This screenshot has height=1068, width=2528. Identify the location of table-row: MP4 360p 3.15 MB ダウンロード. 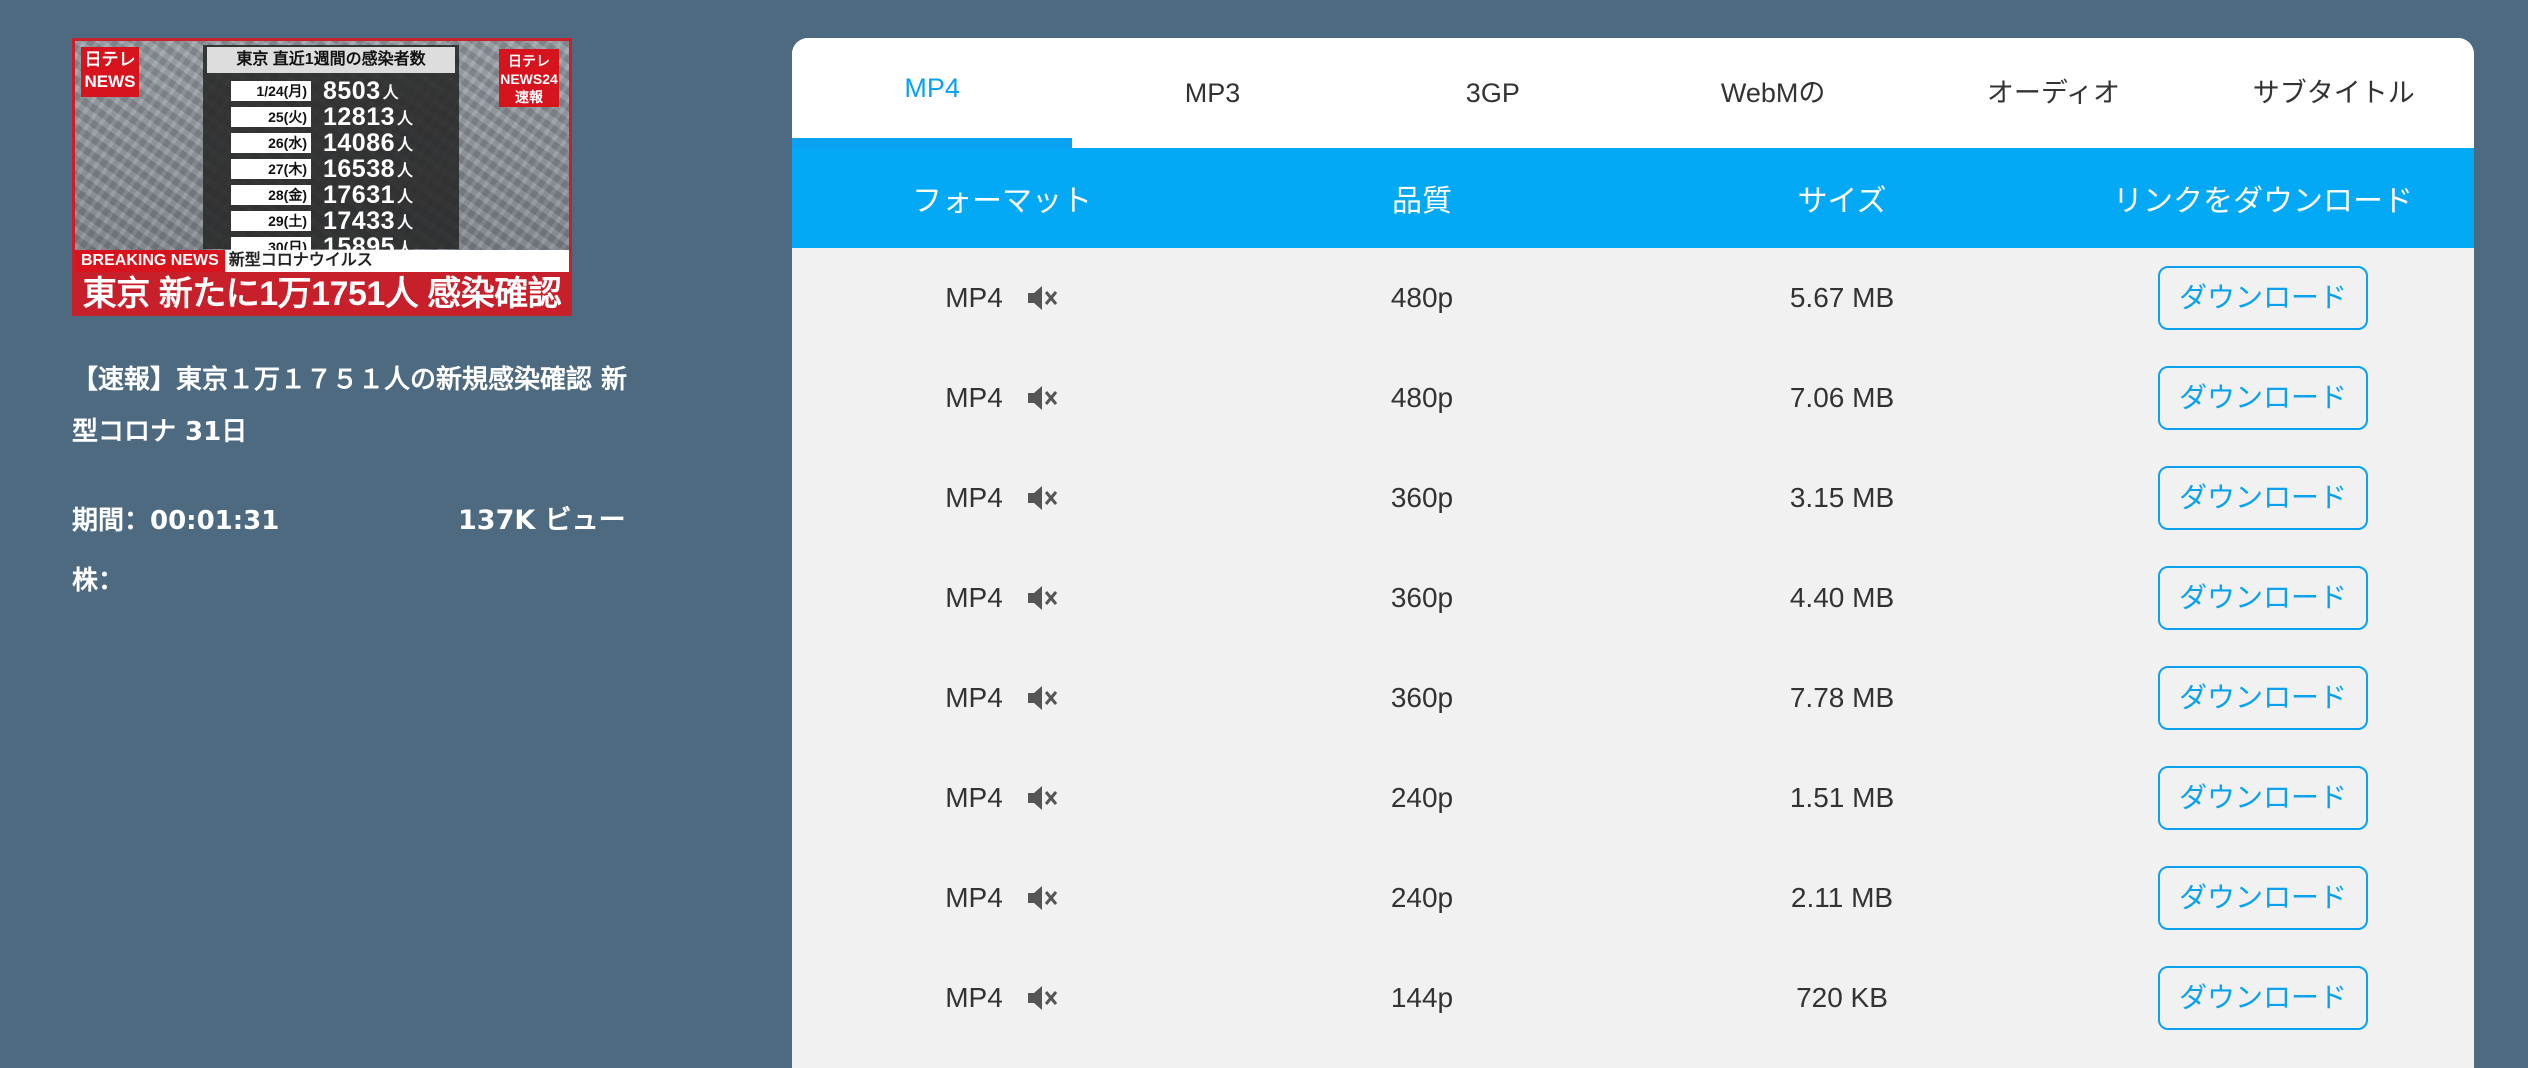
(1633, 498).